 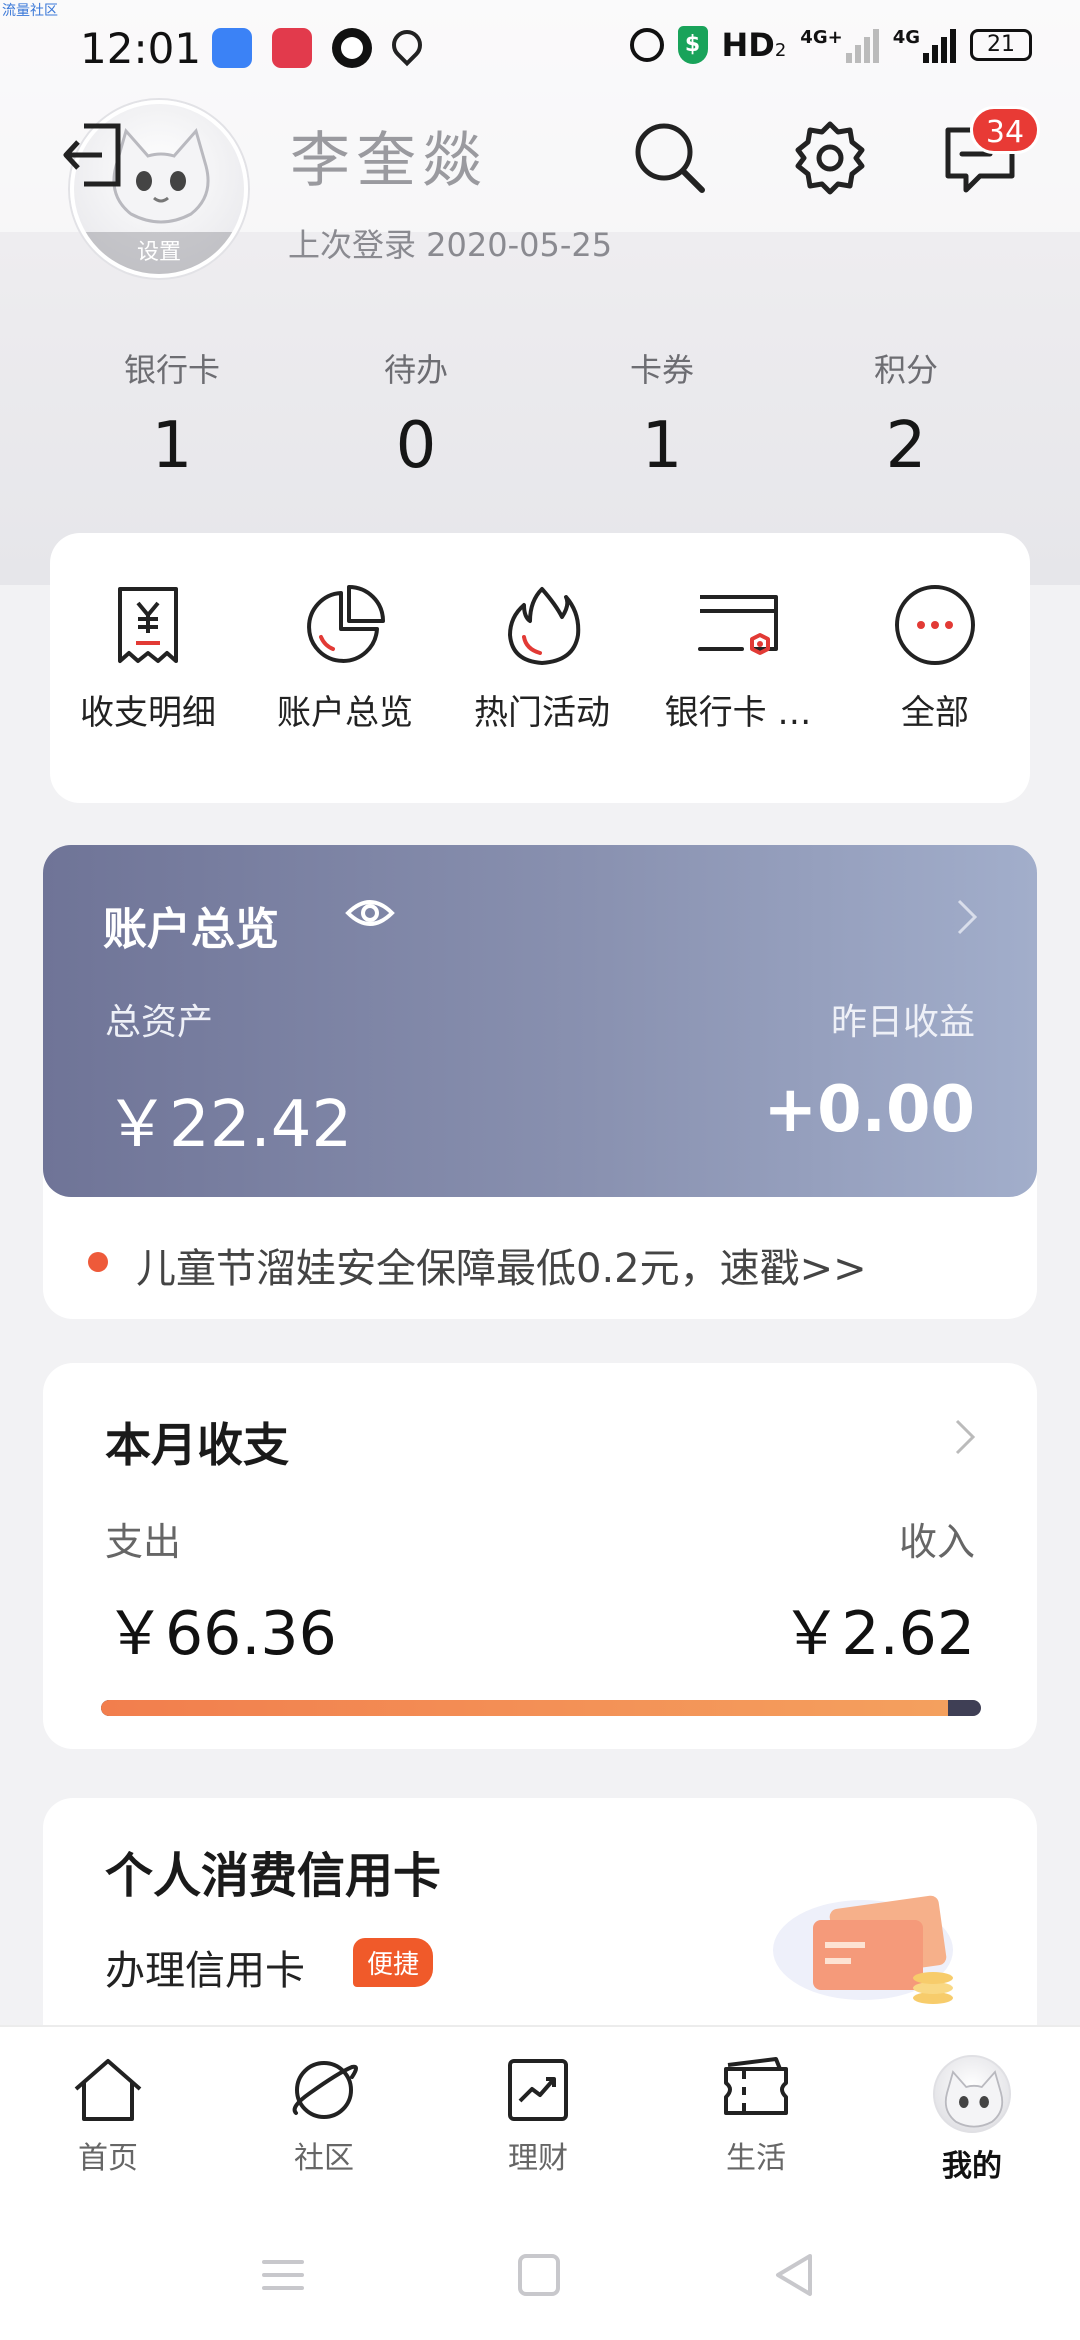 What do you see at coordinates (171, 370) in the screenshot?
I see `stat-label: 银行卡` at bounding box center [171, 370].